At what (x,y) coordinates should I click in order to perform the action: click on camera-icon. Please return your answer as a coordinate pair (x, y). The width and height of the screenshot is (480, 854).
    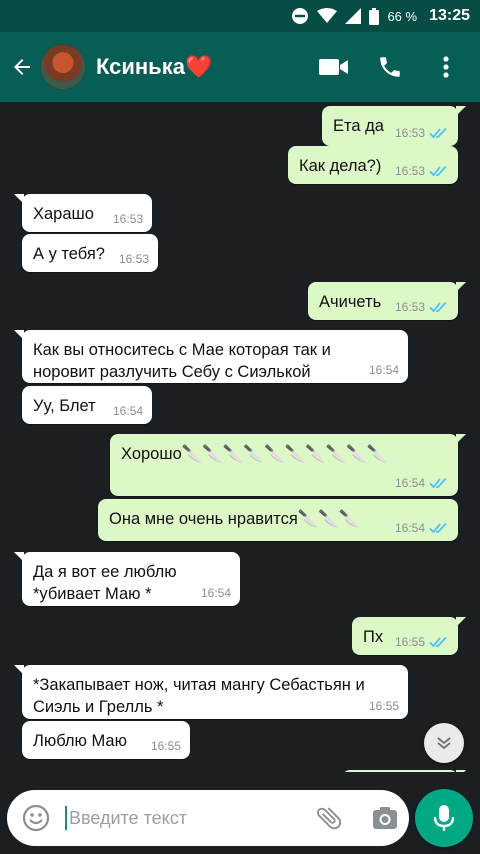
    Looking at the image, I should click on (385, 818).